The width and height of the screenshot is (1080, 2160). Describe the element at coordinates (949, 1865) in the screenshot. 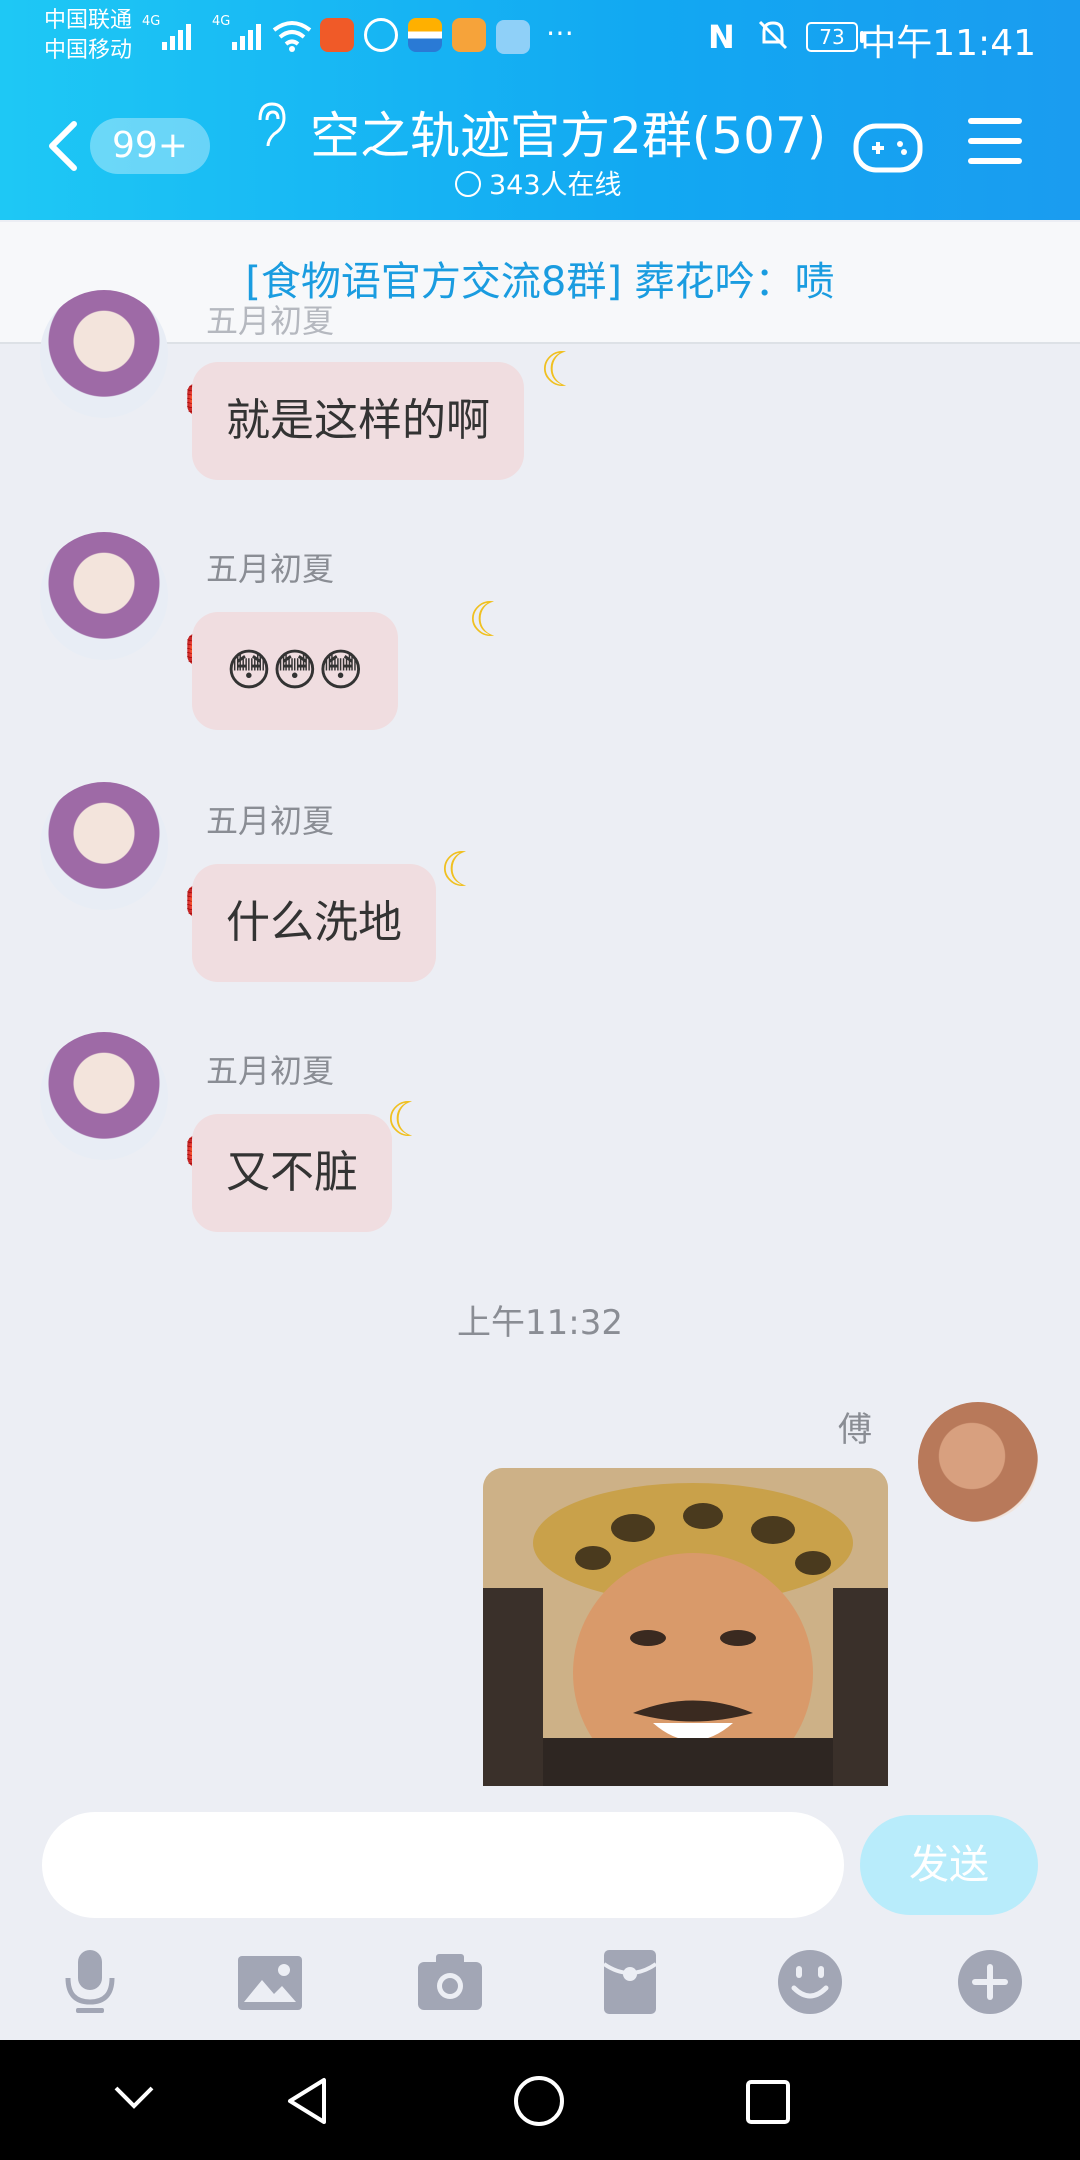

I see `send-button: 发送` at that location.